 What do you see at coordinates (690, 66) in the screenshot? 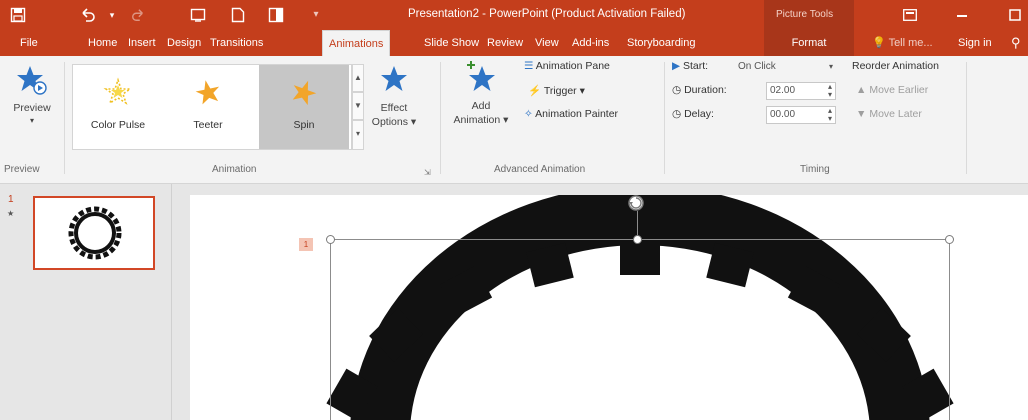
I see `start-row: ▶ Start:` at bounding box center [690, 66].